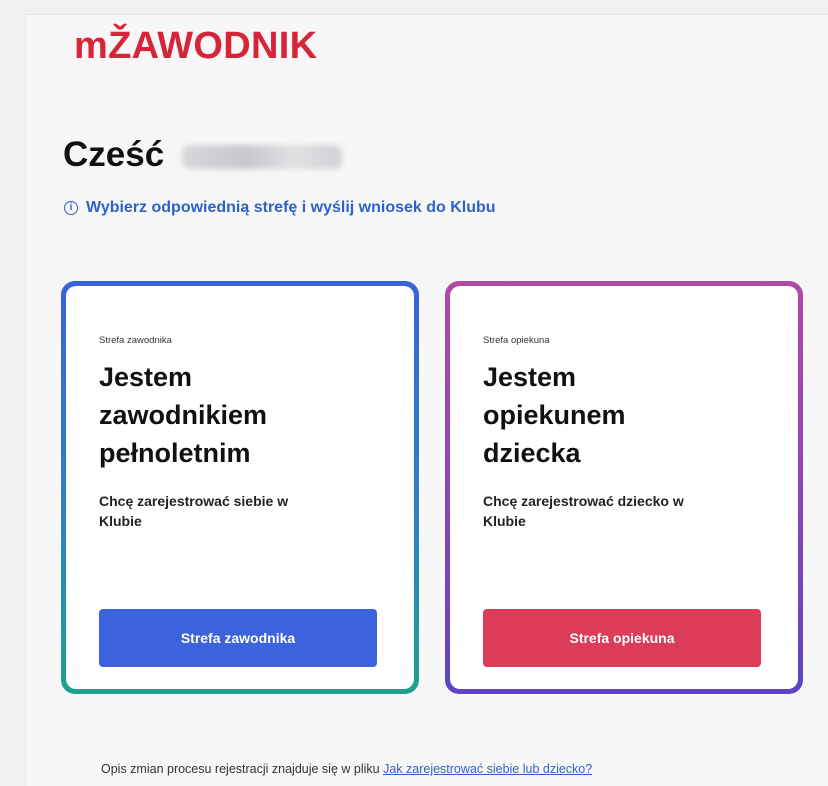  I want to click on athlete-card-description: Chcę zarejestrować siebie w Klubie, so click(194, 511).